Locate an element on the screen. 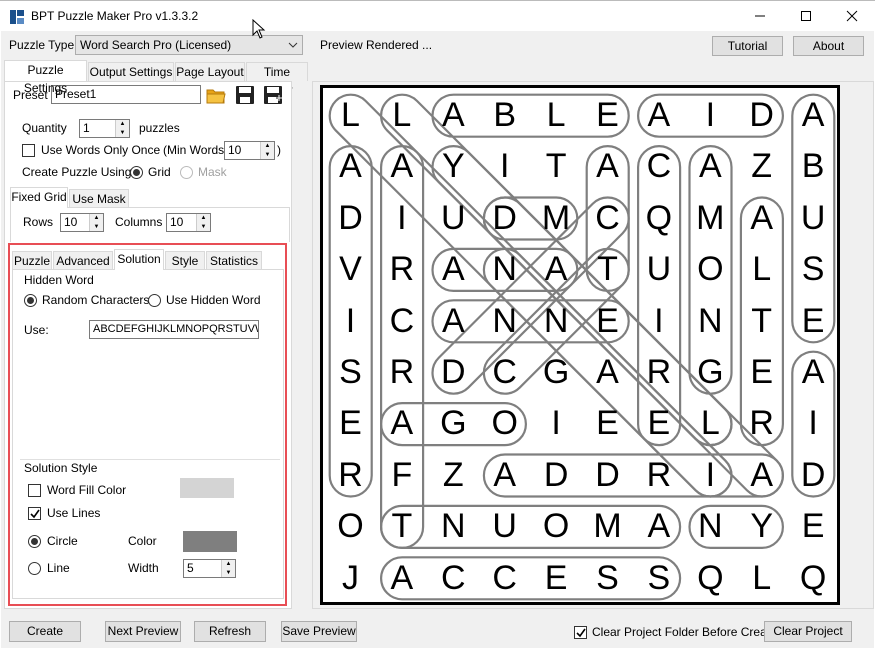  next-preview-button: Next Preview is located at coordinates (143, 631).